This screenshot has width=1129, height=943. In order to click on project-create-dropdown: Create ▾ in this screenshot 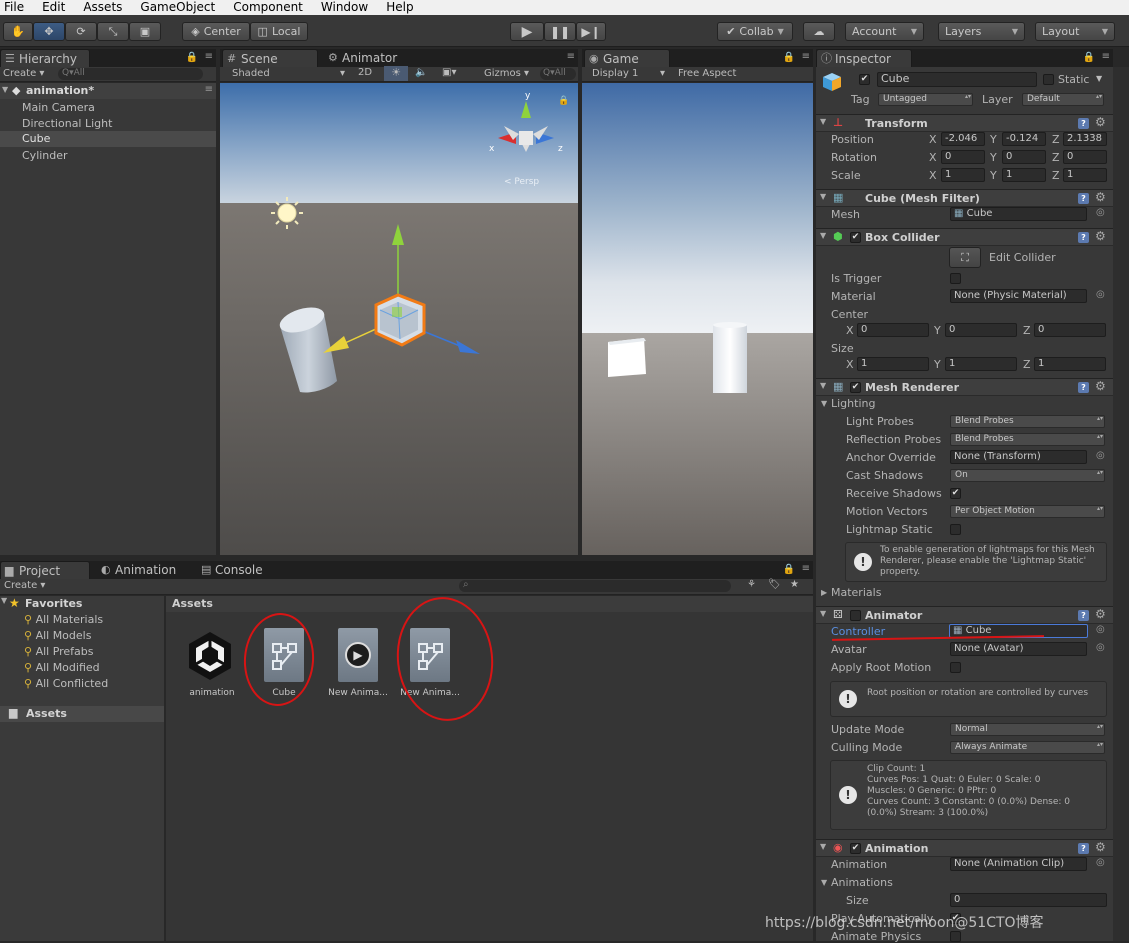, I will do `click(24, 585)`.